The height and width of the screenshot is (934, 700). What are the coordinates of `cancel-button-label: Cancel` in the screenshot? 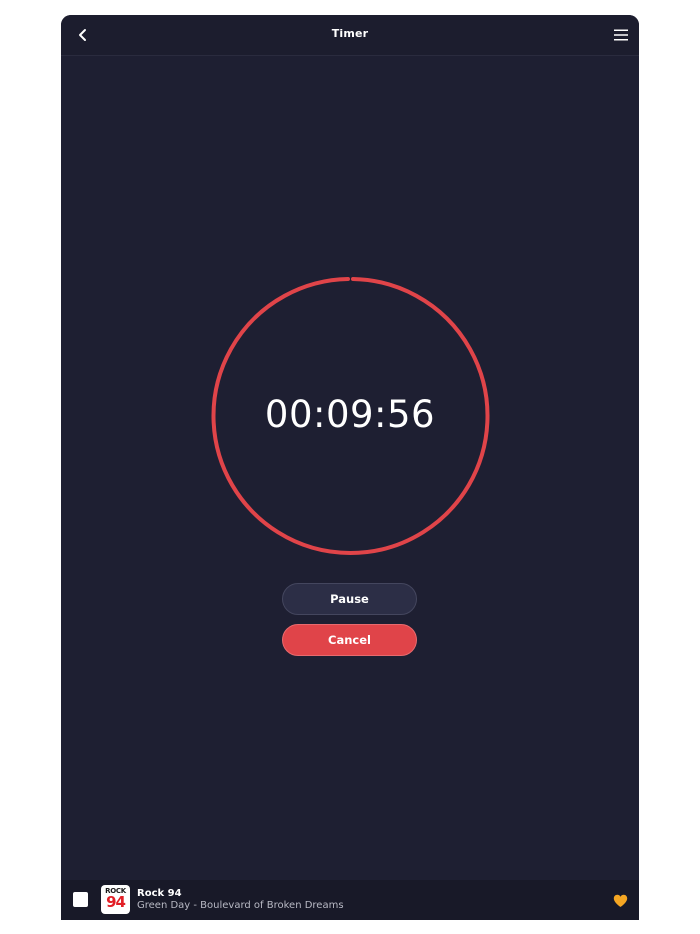 It's located at (349, 640).